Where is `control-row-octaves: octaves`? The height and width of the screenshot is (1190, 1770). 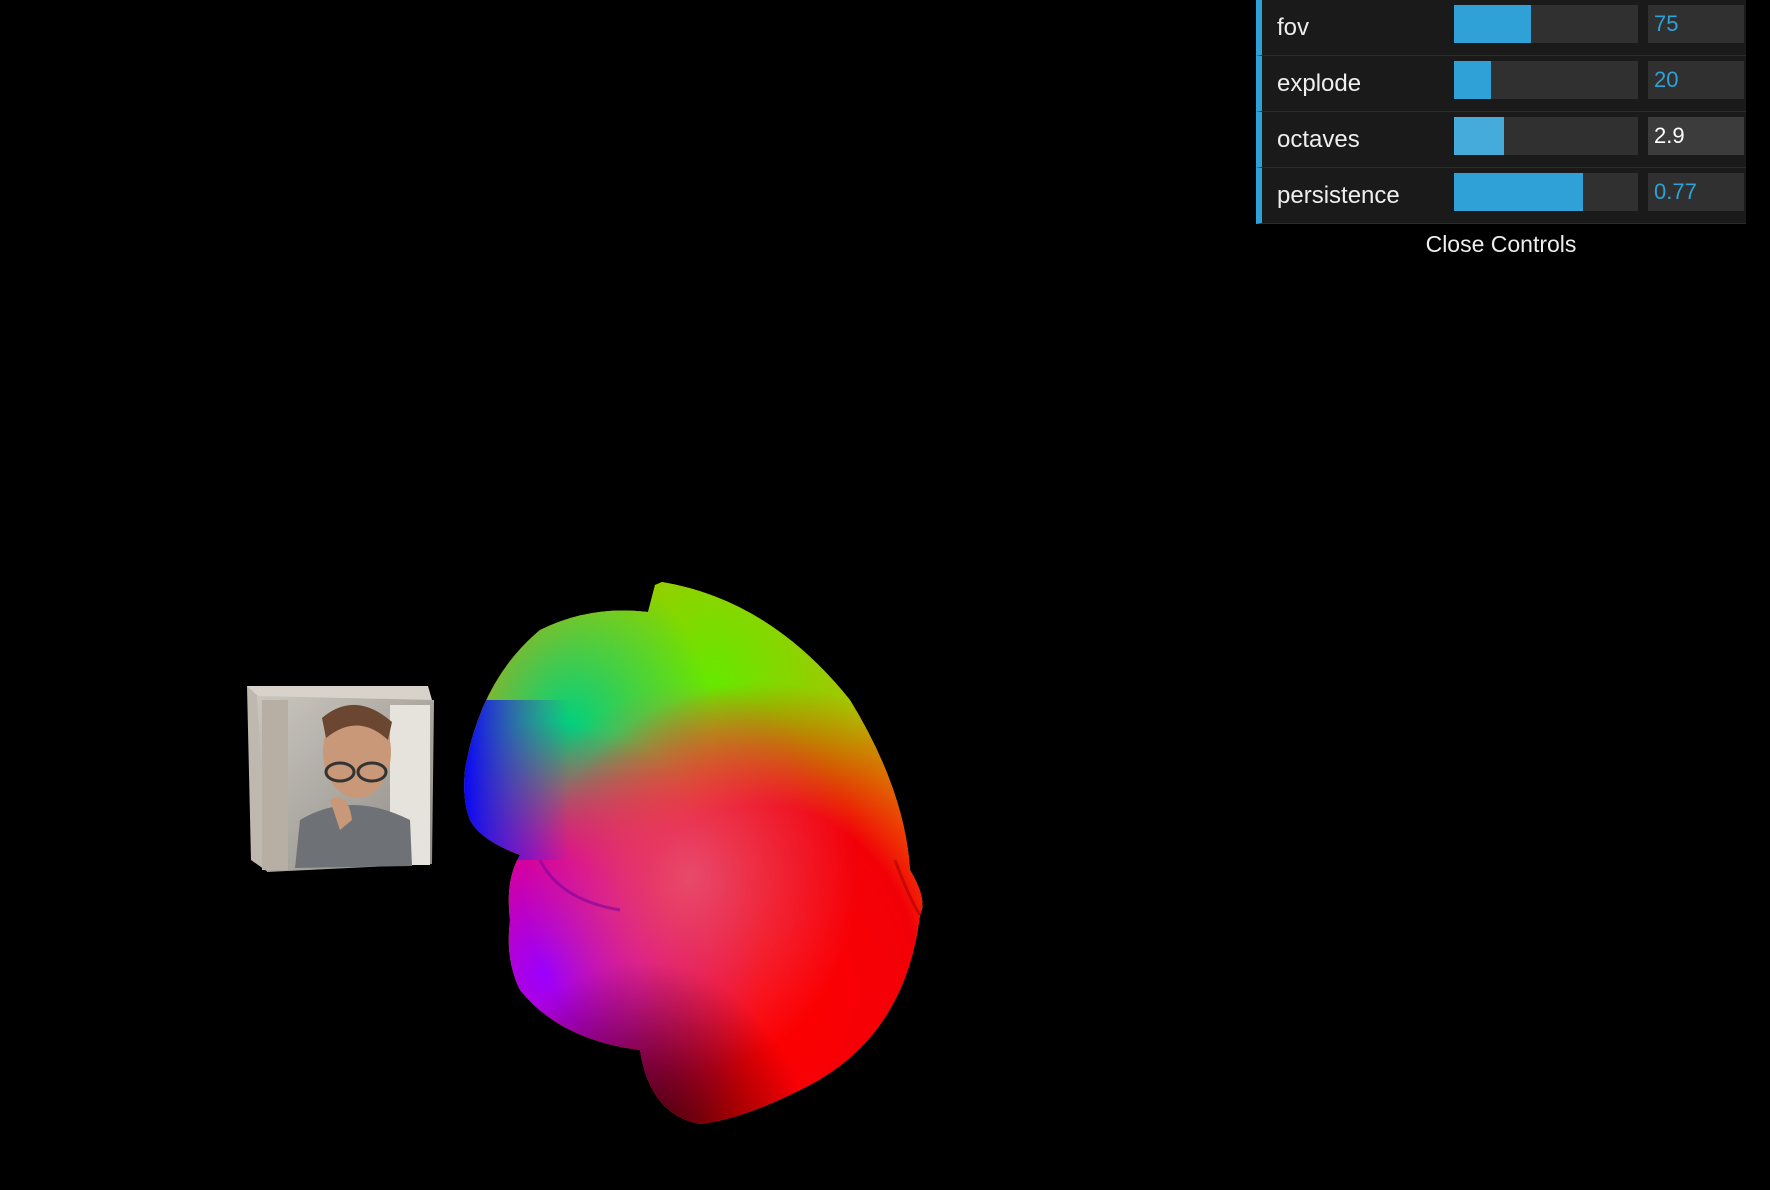
control-row-octaves: octaves is located at coordinates (1501, 140).